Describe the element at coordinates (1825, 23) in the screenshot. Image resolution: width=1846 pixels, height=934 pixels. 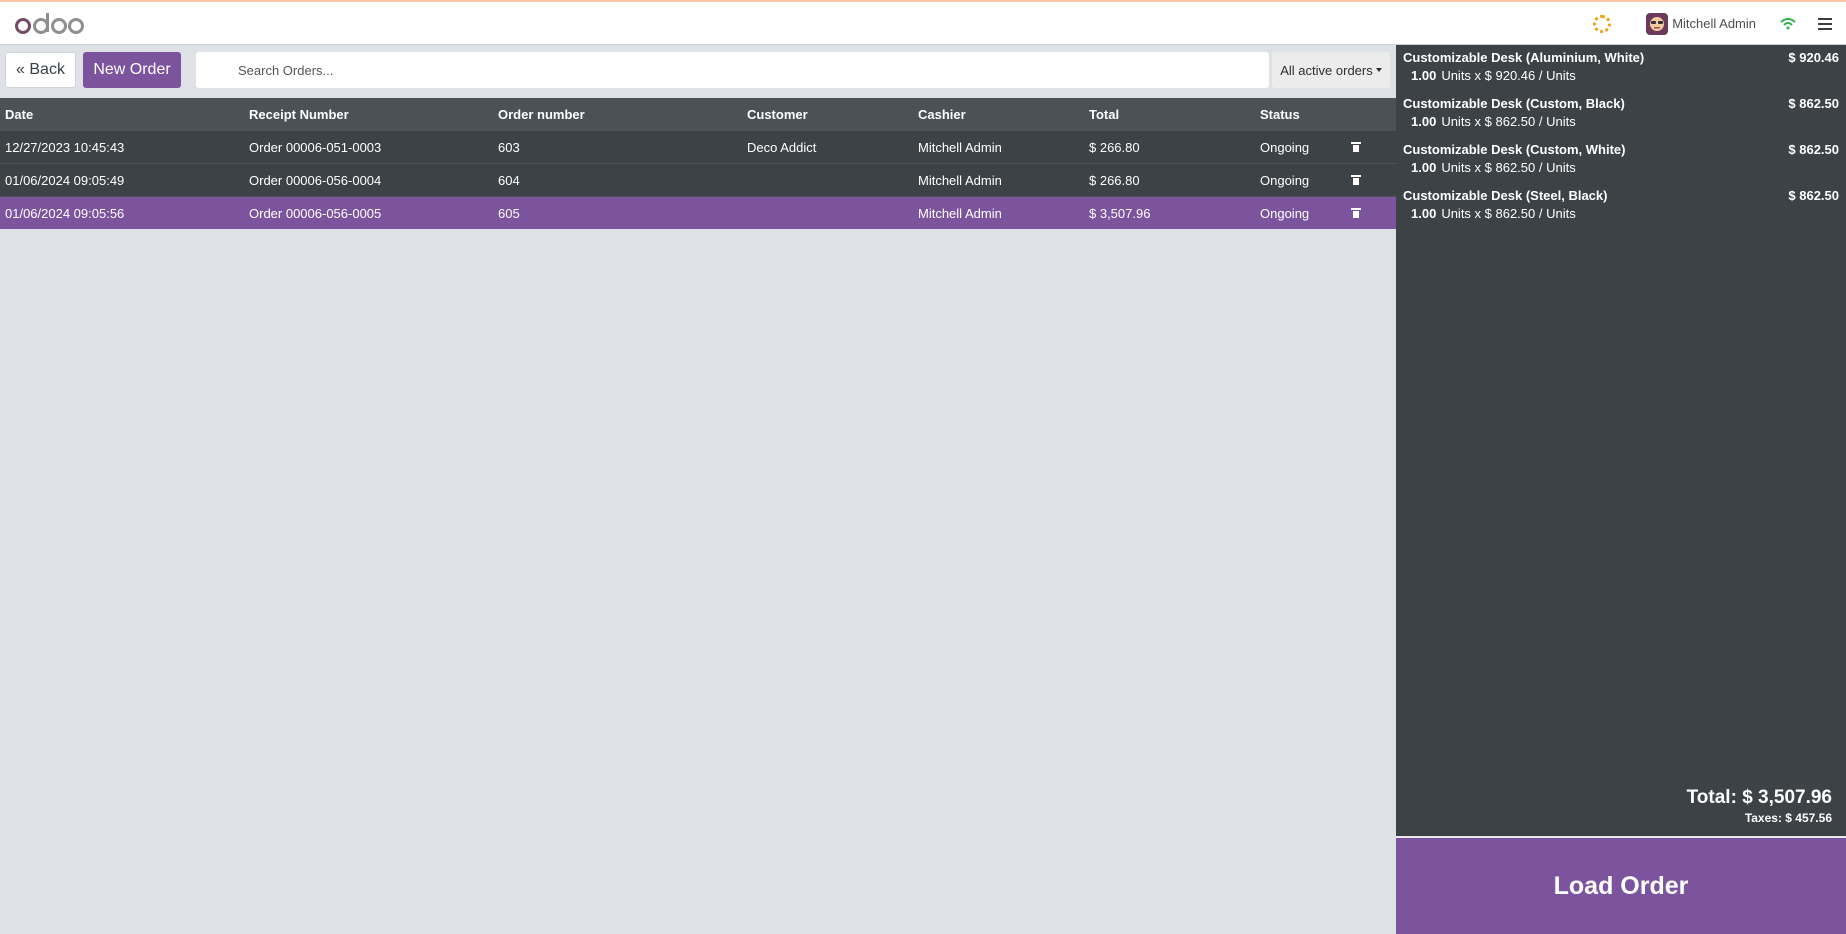
I see `hamburger-menu-icon` at that location.